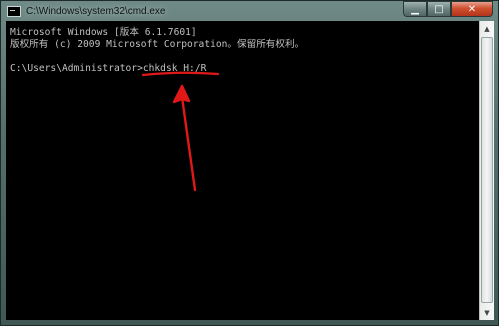 The image size is (499, 326). Describe the element at coordinates (487, 312) in the screenshot. I see `scroll-down-icon: ▼` at that location.